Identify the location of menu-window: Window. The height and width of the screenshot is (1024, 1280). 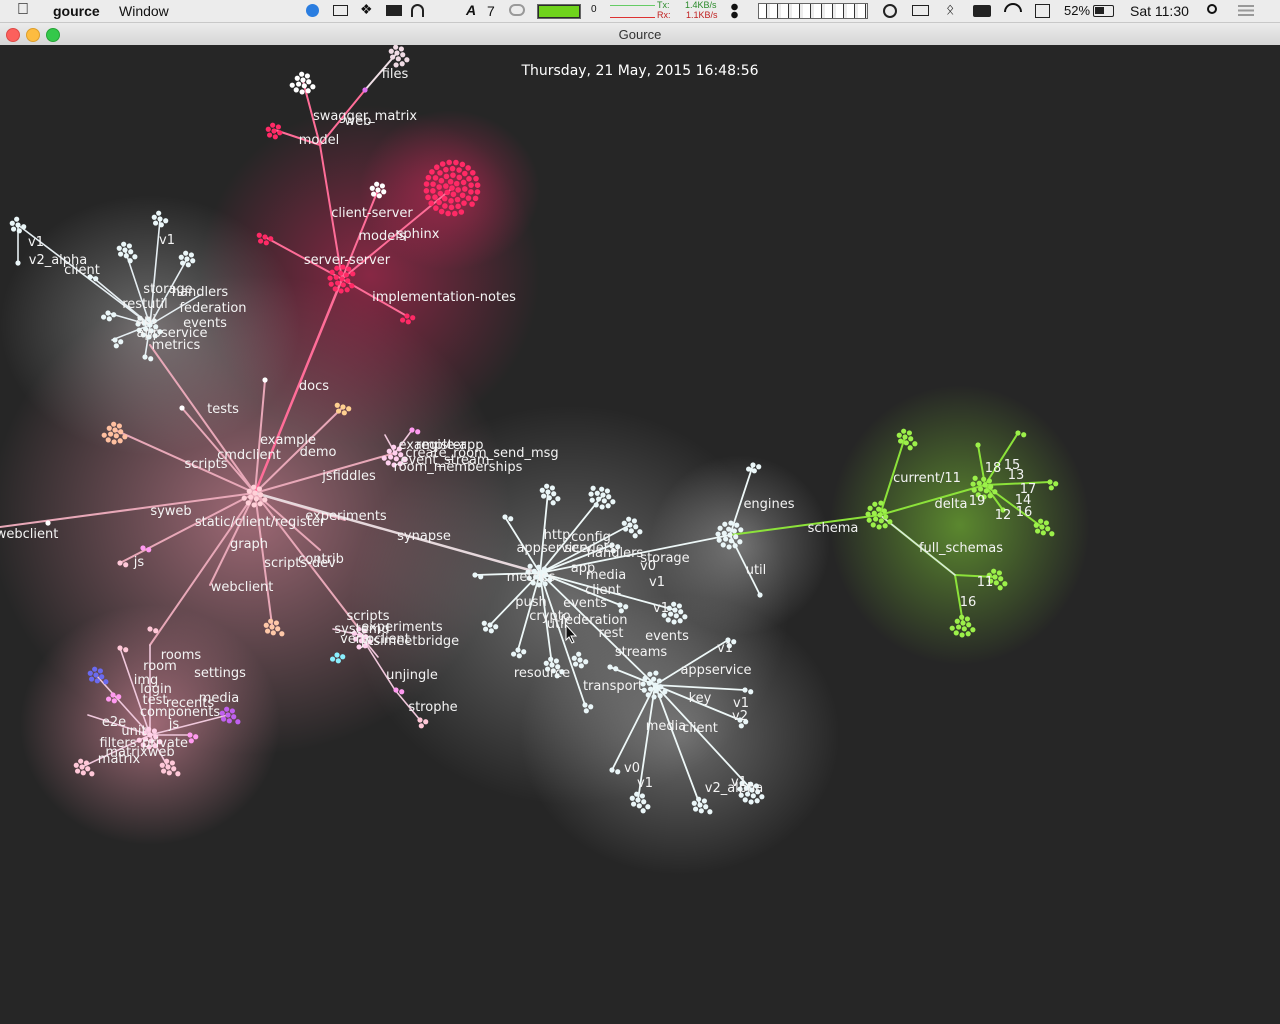
(144, 11).